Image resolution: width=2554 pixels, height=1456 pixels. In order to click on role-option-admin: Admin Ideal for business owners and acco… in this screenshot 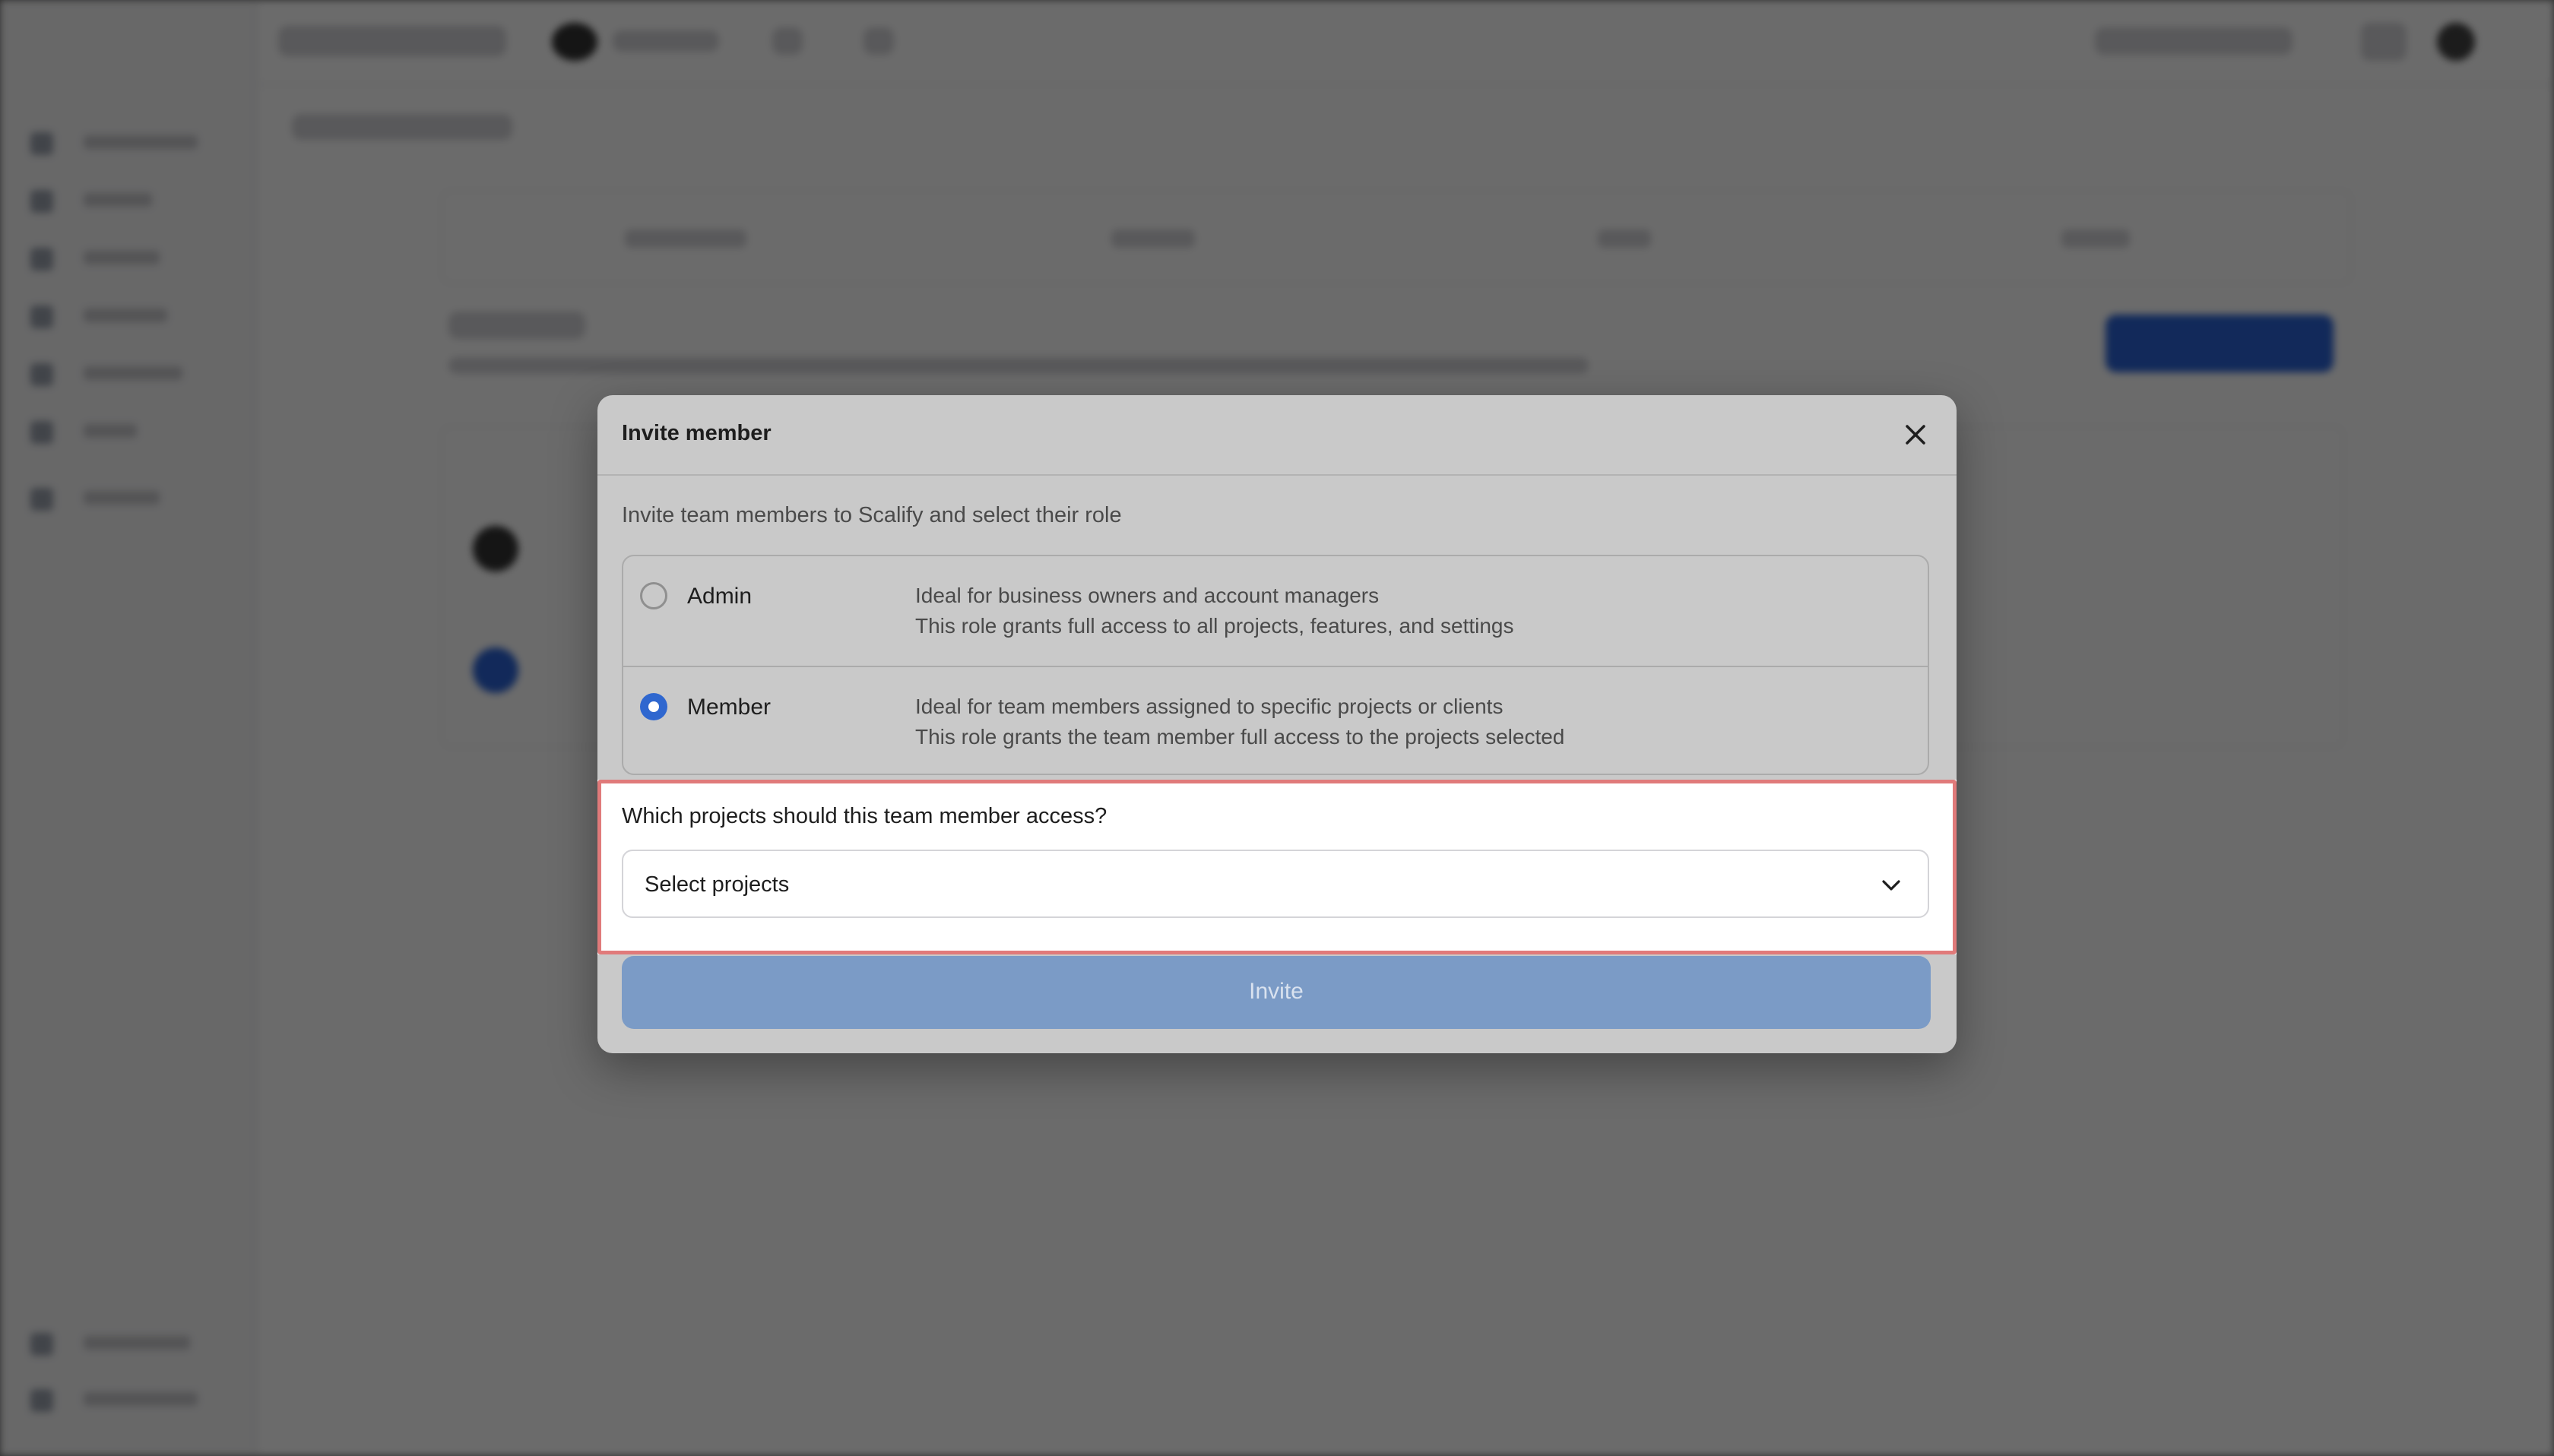, I will do `click(1275, 611)`.